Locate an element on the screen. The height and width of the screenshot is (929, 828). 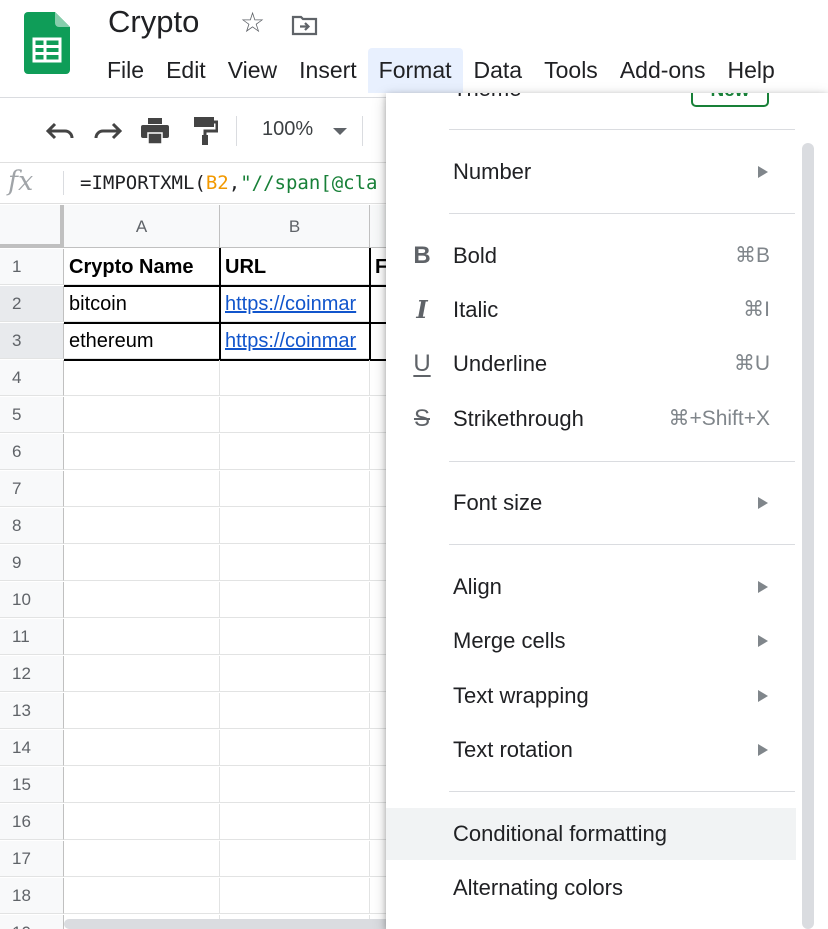
column-header-b: B is located at coordinates (295, 226).